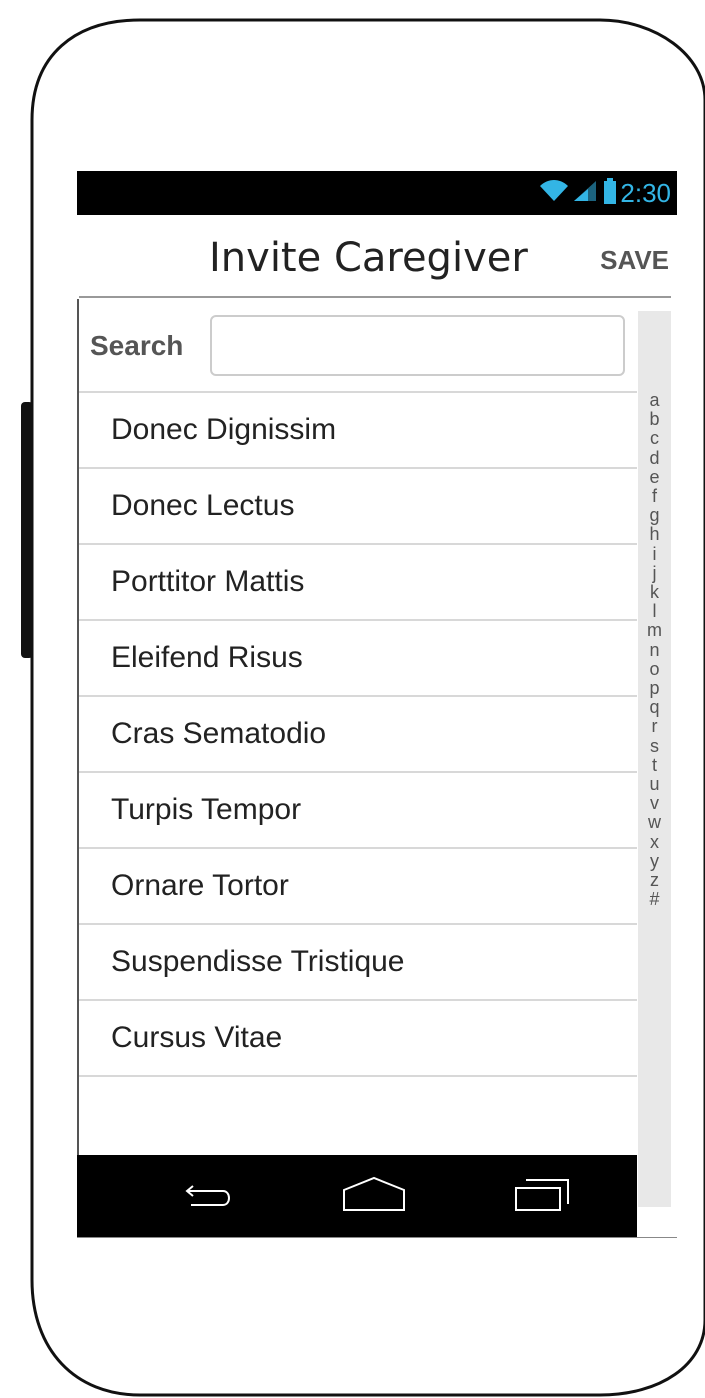 The width and height of the screenshot is (705, 1398). Describe the element at coordinates (224, 429) in the screenshot. I see `contact-name: Donec Dignissim` at that location.